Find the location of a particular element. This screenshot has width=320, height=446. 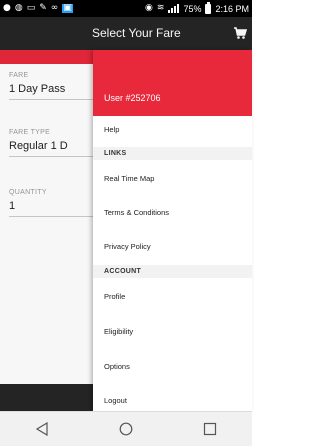

menu-item-privacy: Privacy Policy is located at coordinates (172, 247).